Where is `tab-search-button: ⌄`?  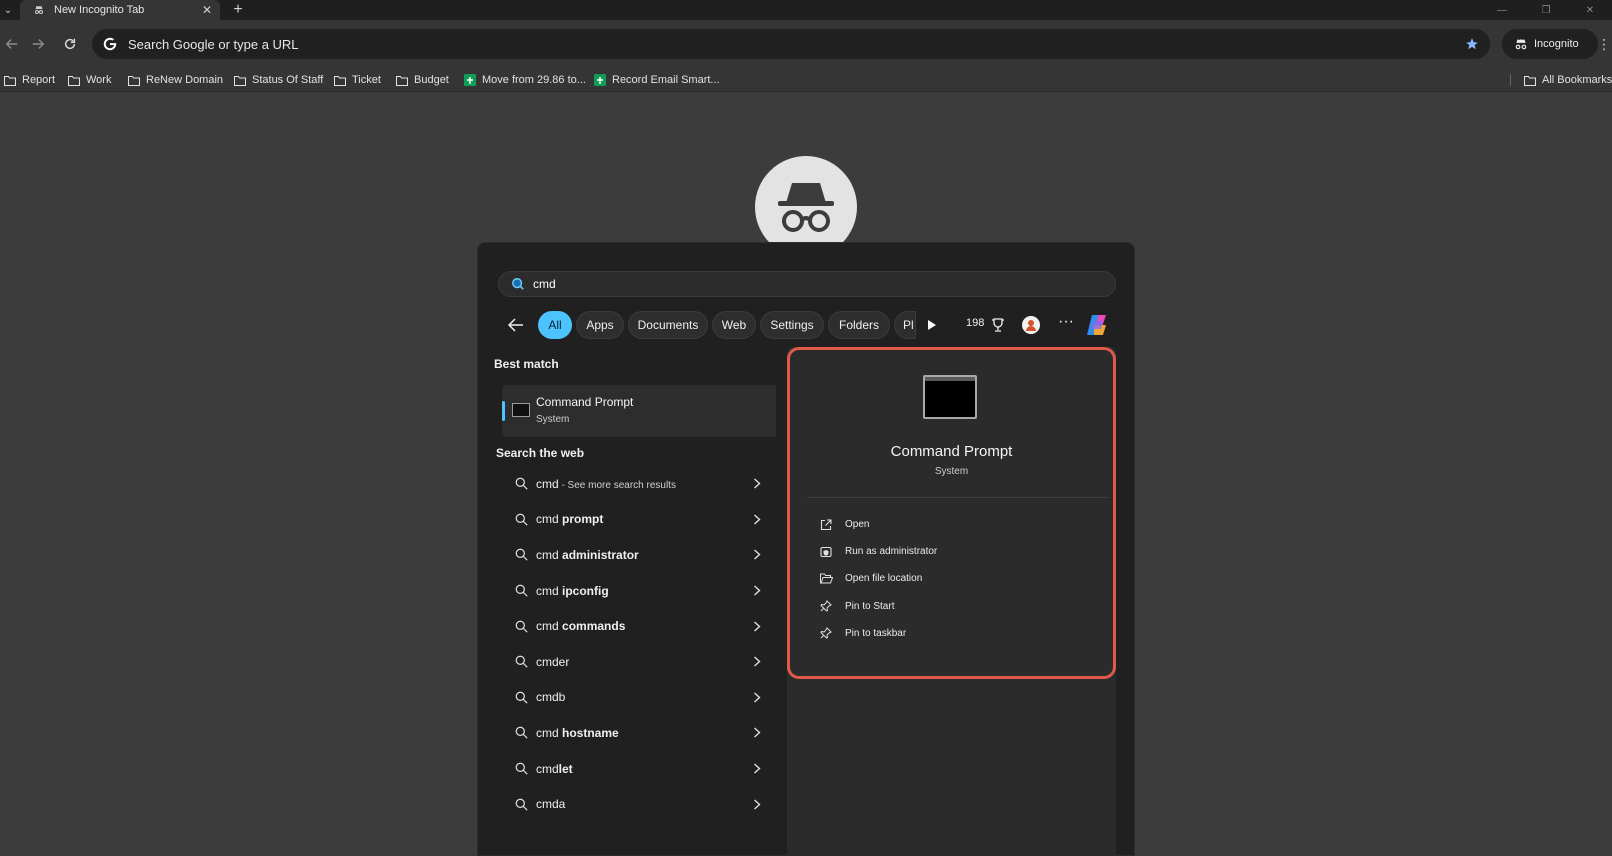
tab-search-button: ⌄ is located at coordinates (8, 10).